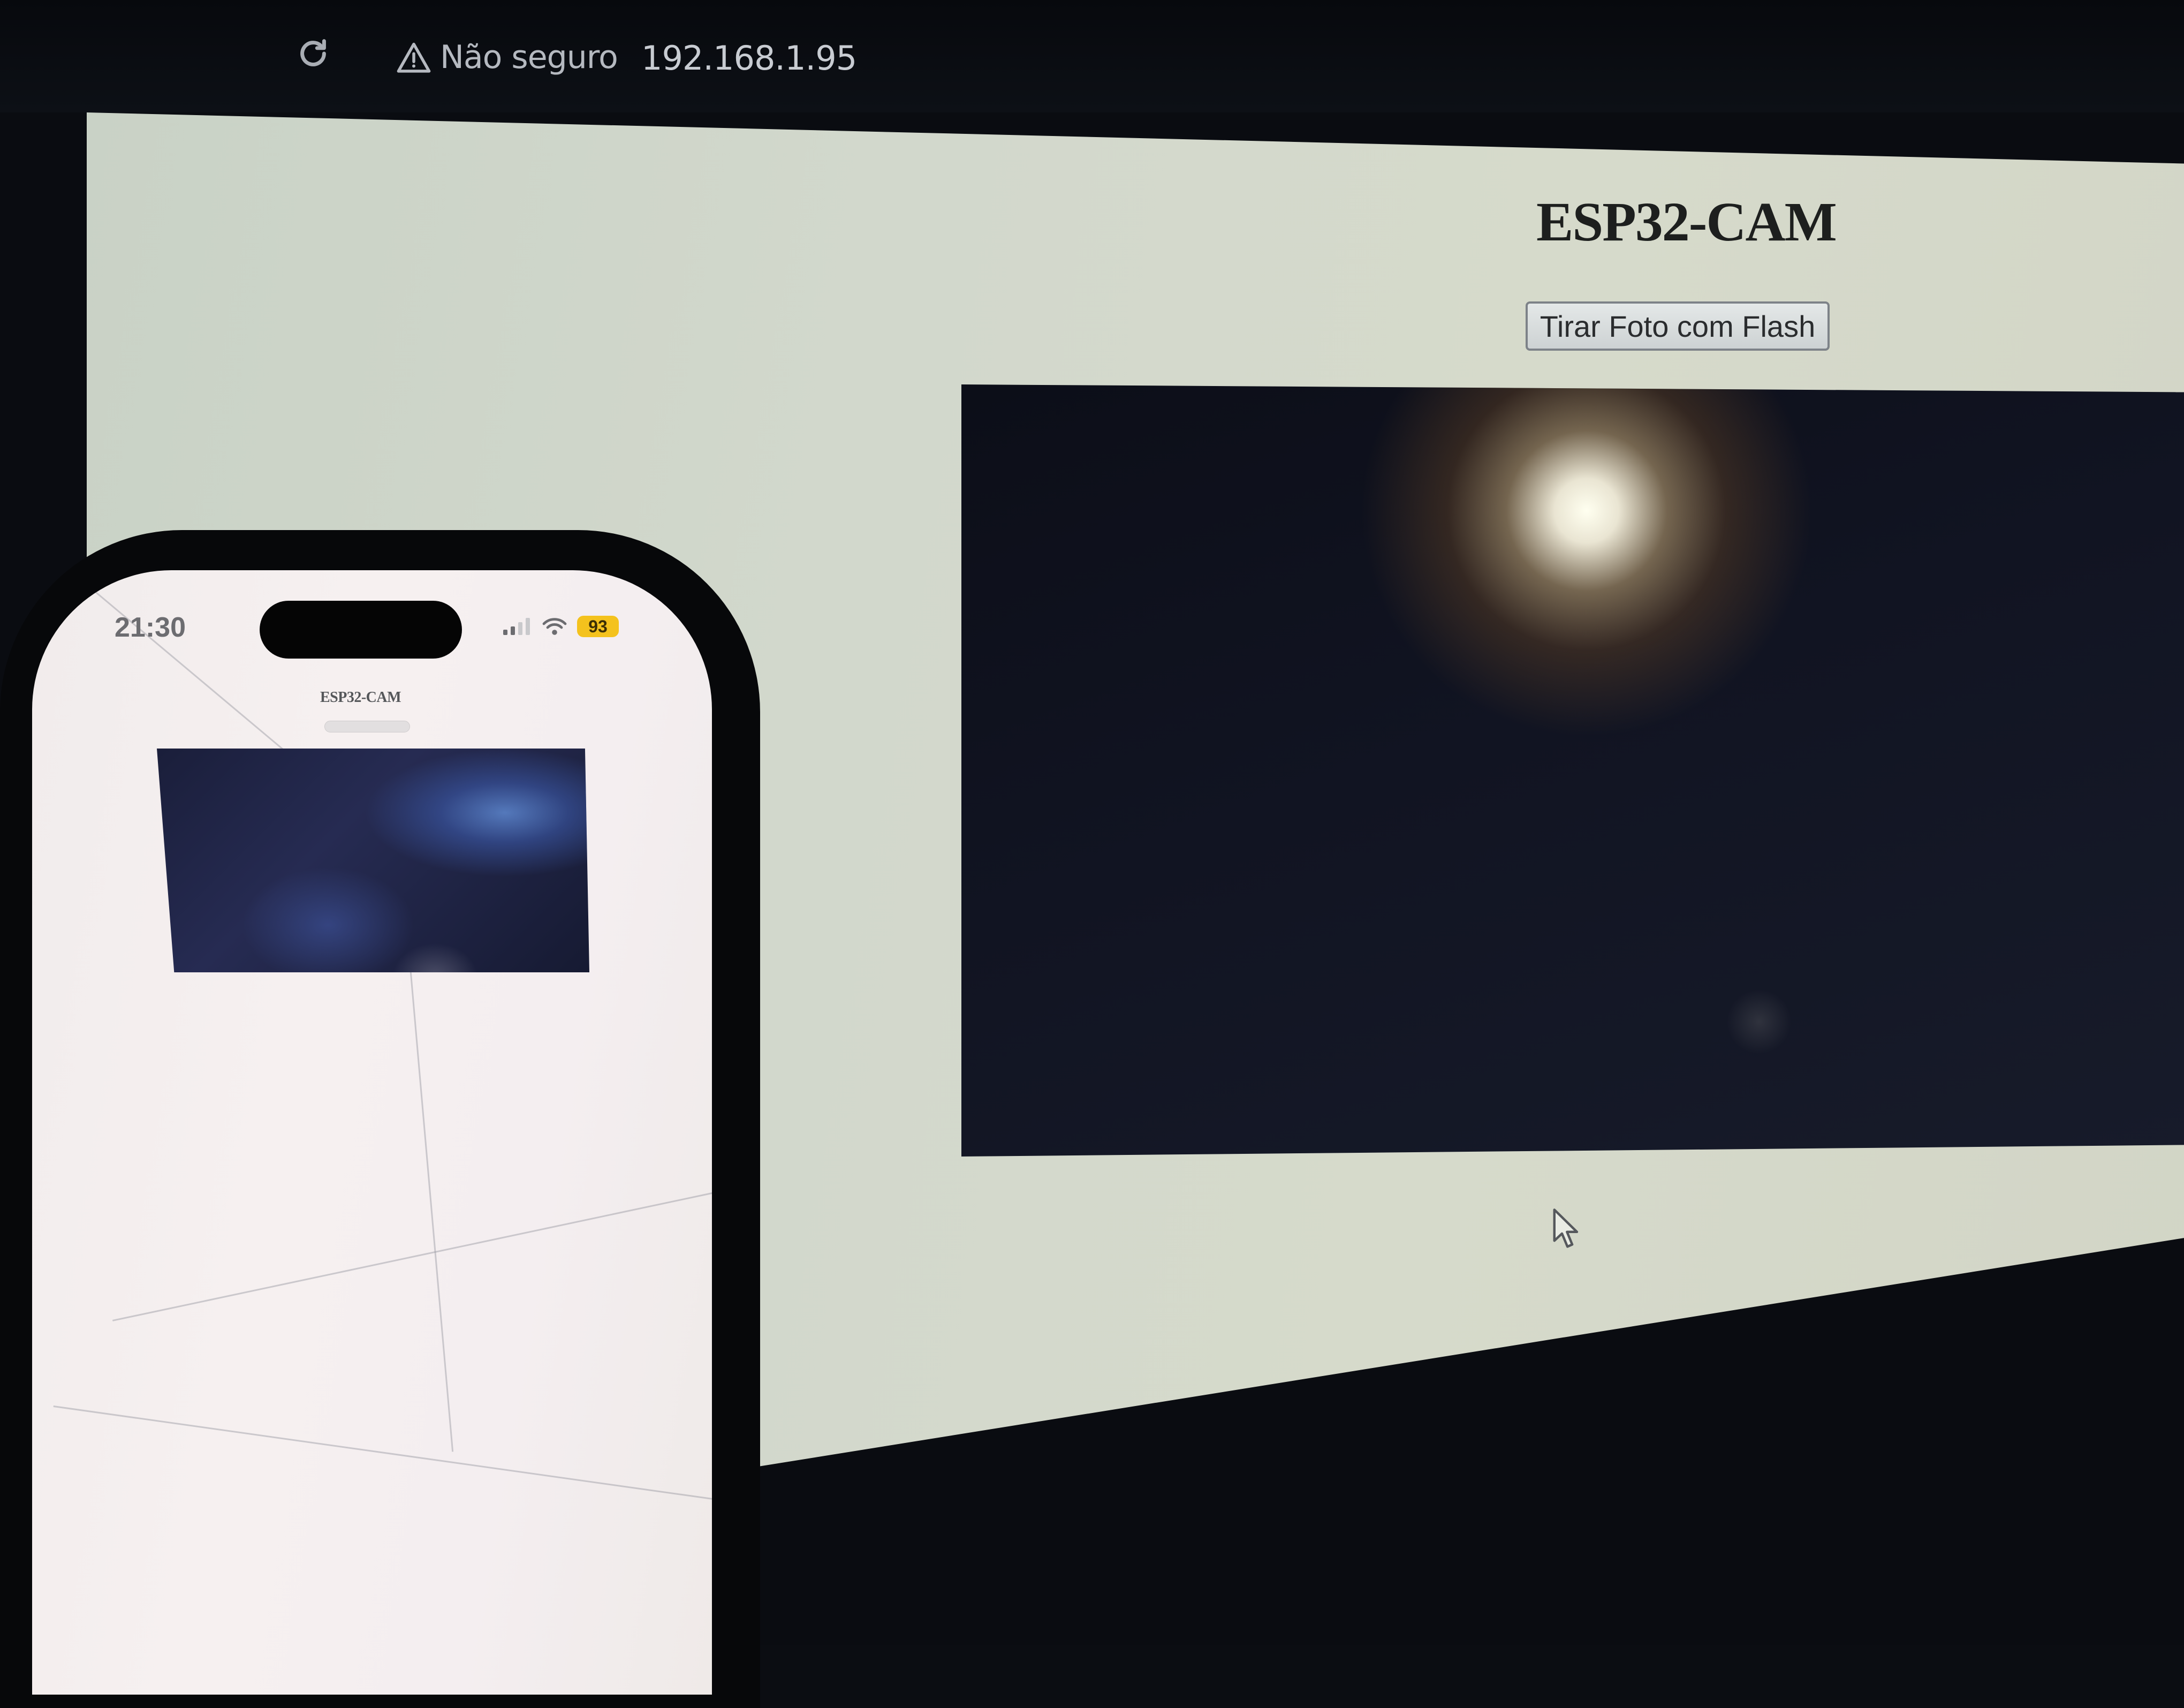 This screenshot has height=1708, width=2184. Describe the element at coordinates (360, 697) in the screenshot. I see `phone-page-title: ESP32-CAM` at that location.